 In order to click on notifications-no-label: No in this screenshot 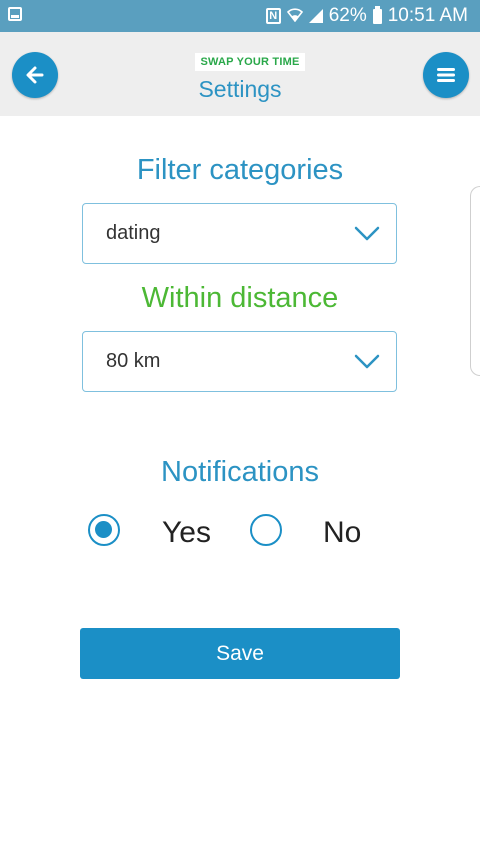, I will do `click(342, 533)`.